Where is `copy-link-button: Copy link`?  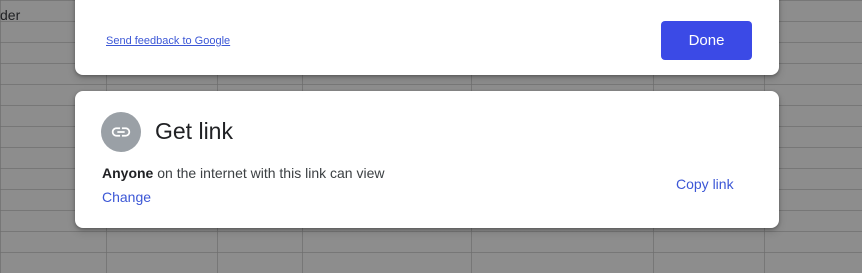
copy-link-button: Copy link is located at coordinates (705, 184).